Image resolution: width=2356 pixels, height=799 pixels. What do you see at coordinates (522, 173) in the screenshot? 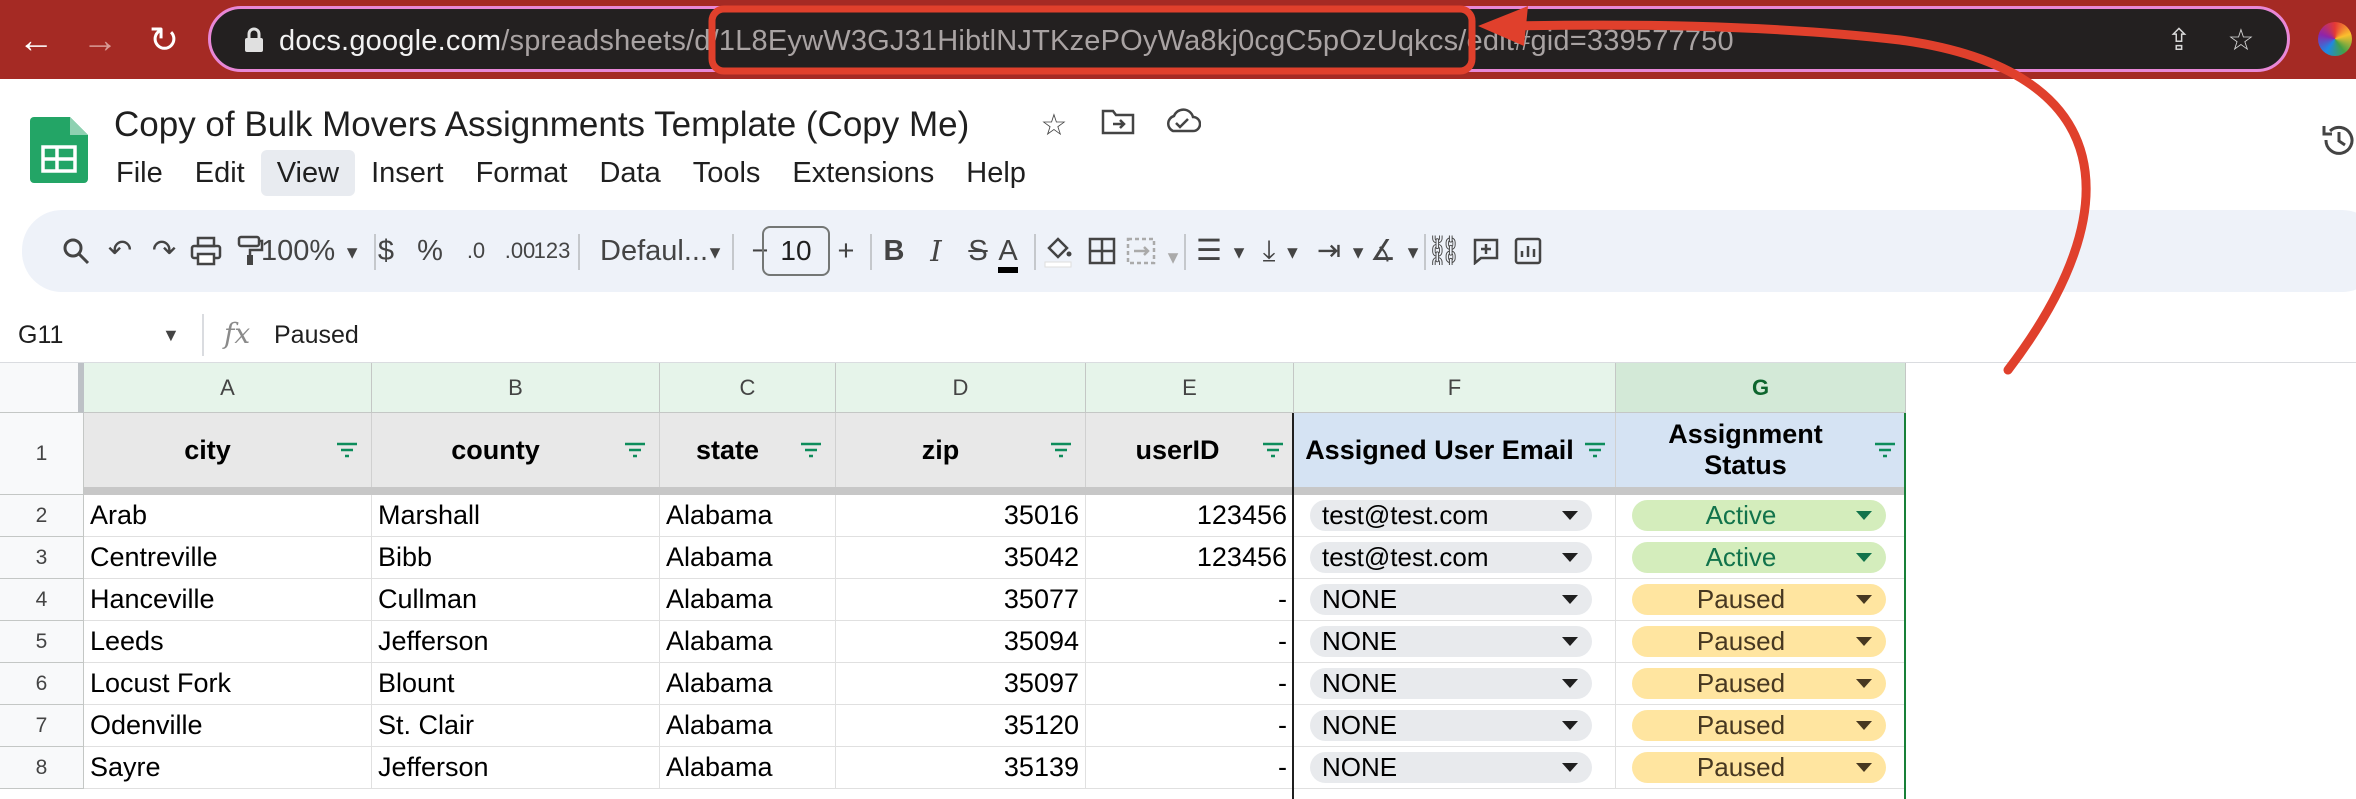
I see `menu-format: Format` at bounding box center [522, 173].